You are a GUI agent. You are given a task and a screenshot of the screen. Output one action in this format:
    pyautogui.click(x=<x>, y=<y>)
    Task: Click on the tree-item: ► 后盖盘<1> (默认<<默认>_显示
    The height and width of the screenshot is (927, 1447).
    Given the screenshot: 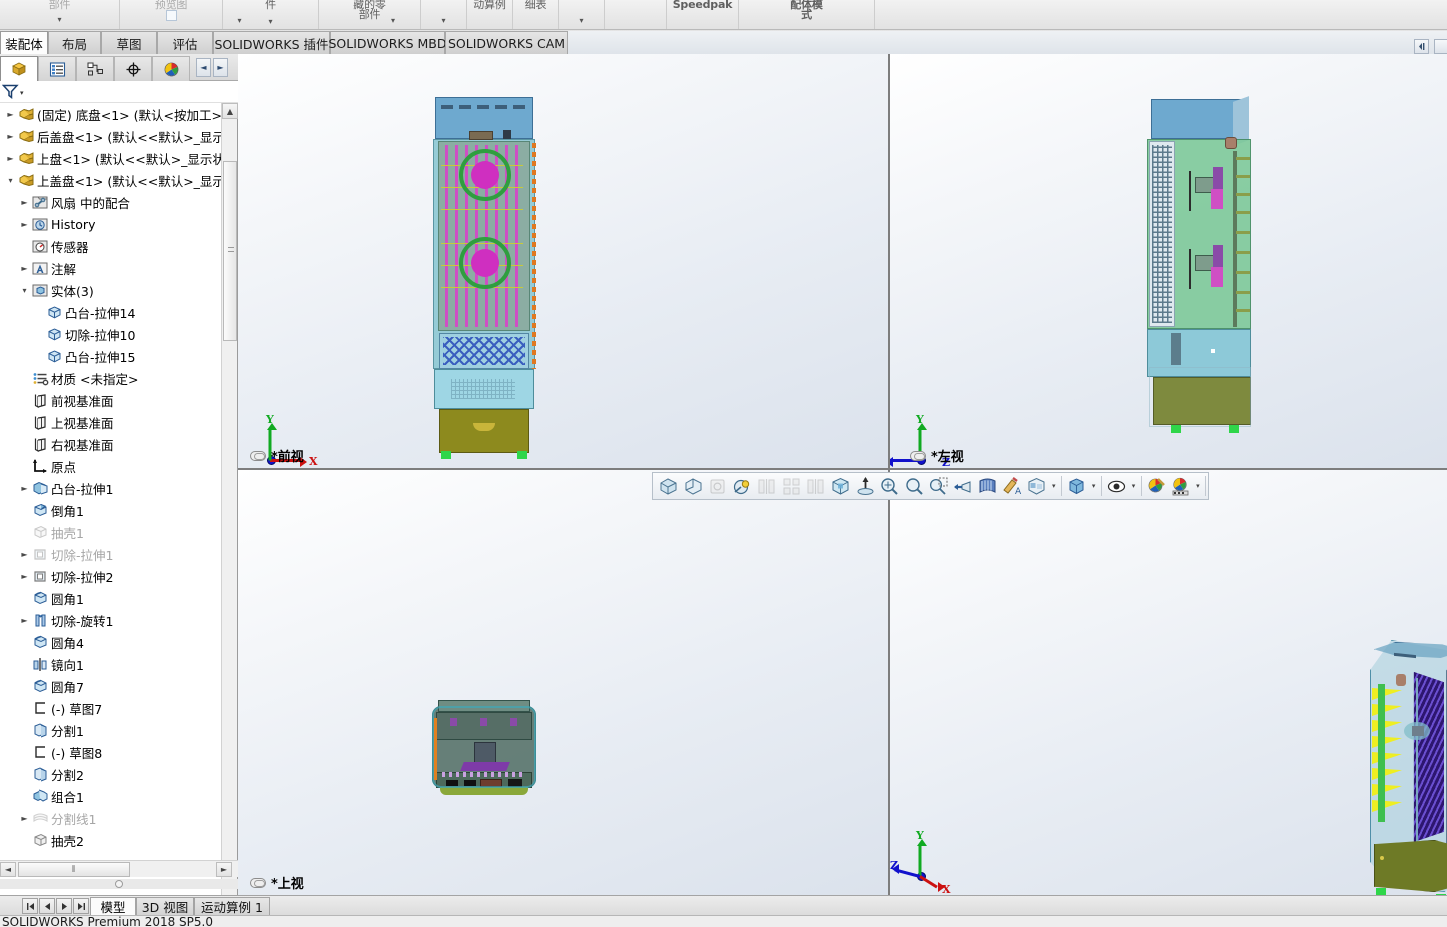 What is the action you would take?
    pyautogui.click(x=111, y=136)
    